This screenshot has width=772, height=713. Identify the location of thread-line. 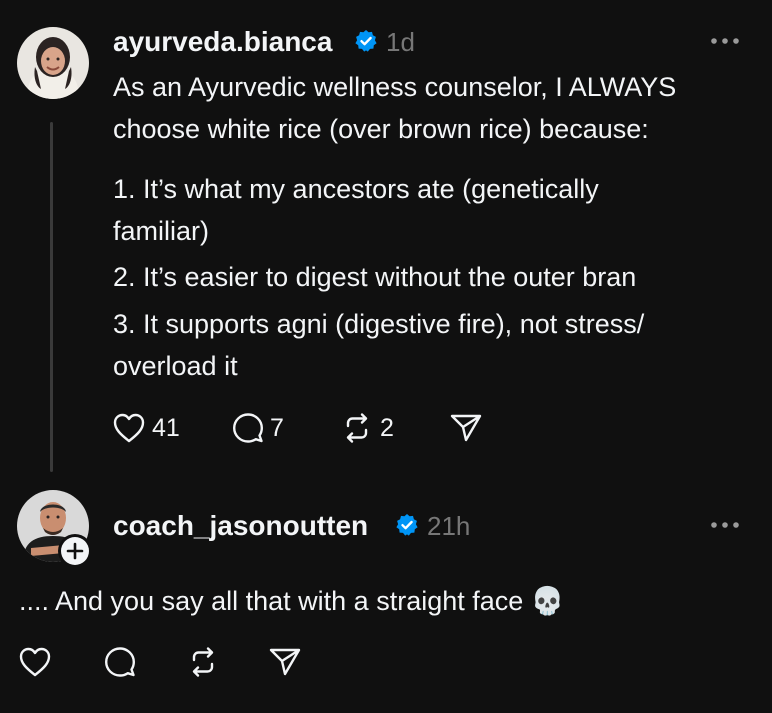
(51, 297).